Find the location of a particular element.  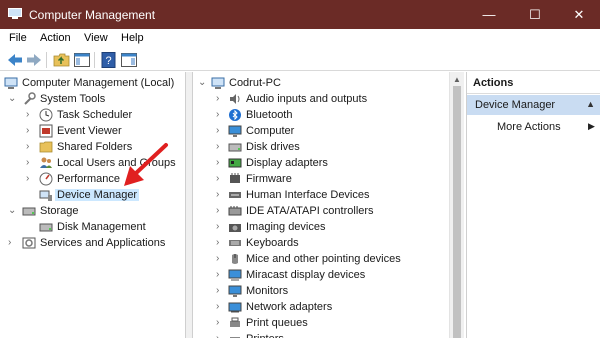

tree-disk-management: Disk Management is located at coordinates (92, 227).